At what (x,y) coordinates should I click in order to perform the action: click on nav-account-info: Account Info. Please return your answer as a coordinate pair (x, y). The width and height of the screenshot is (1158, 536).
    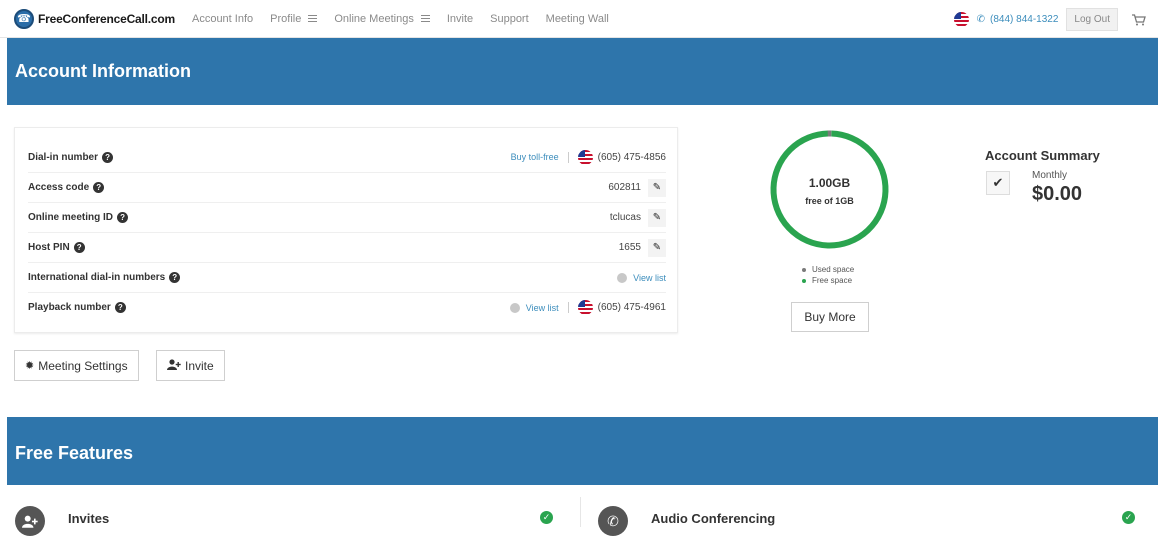
    Looking at the image, I should click on (222, 19).